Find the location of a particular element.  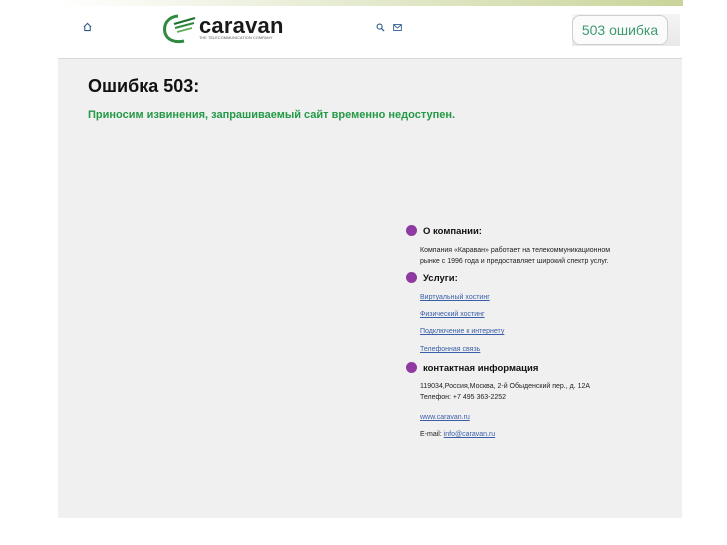

error-badge: 503 ошибка is located at coordinates (620, 30).